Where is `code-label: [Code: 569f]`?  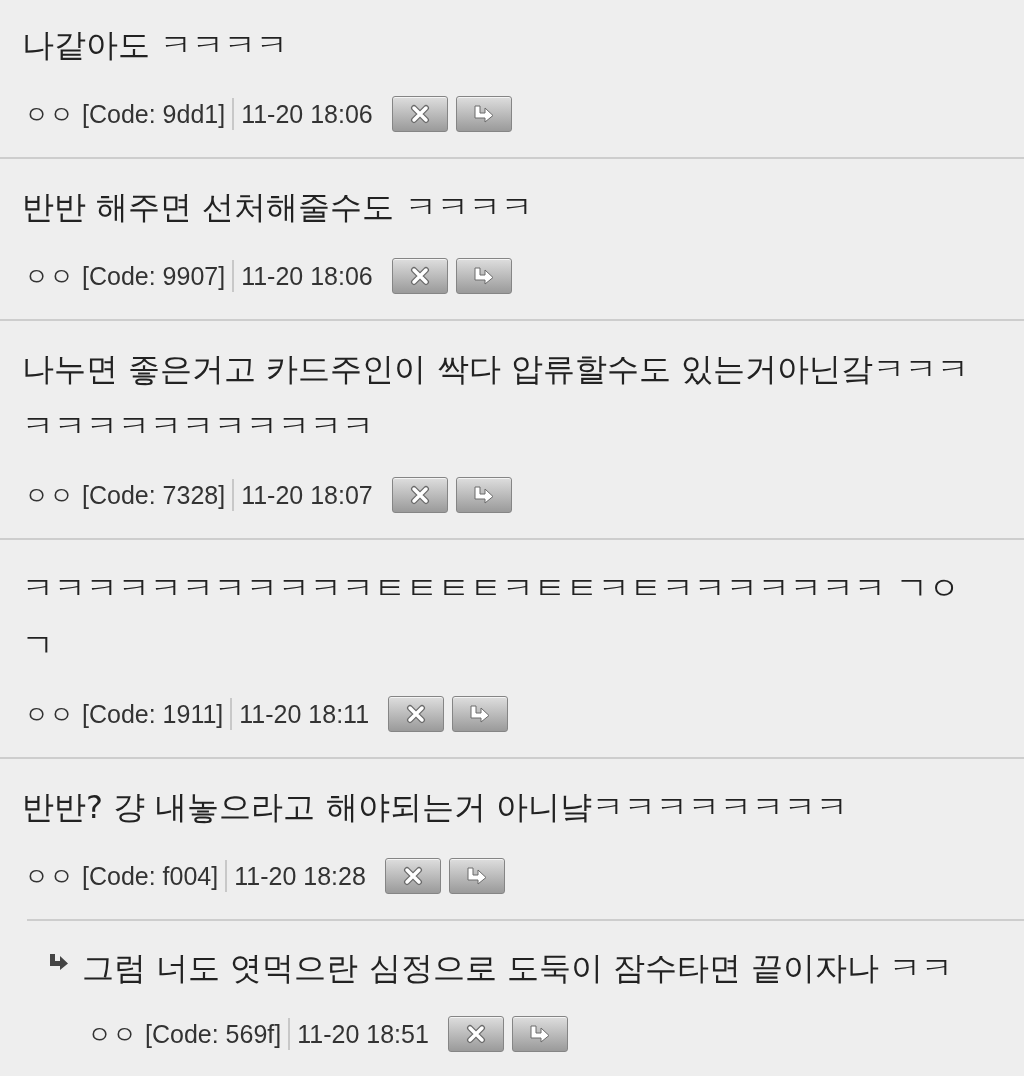
code-label: [Code: 569f] is located at coordinates (213, 1034).